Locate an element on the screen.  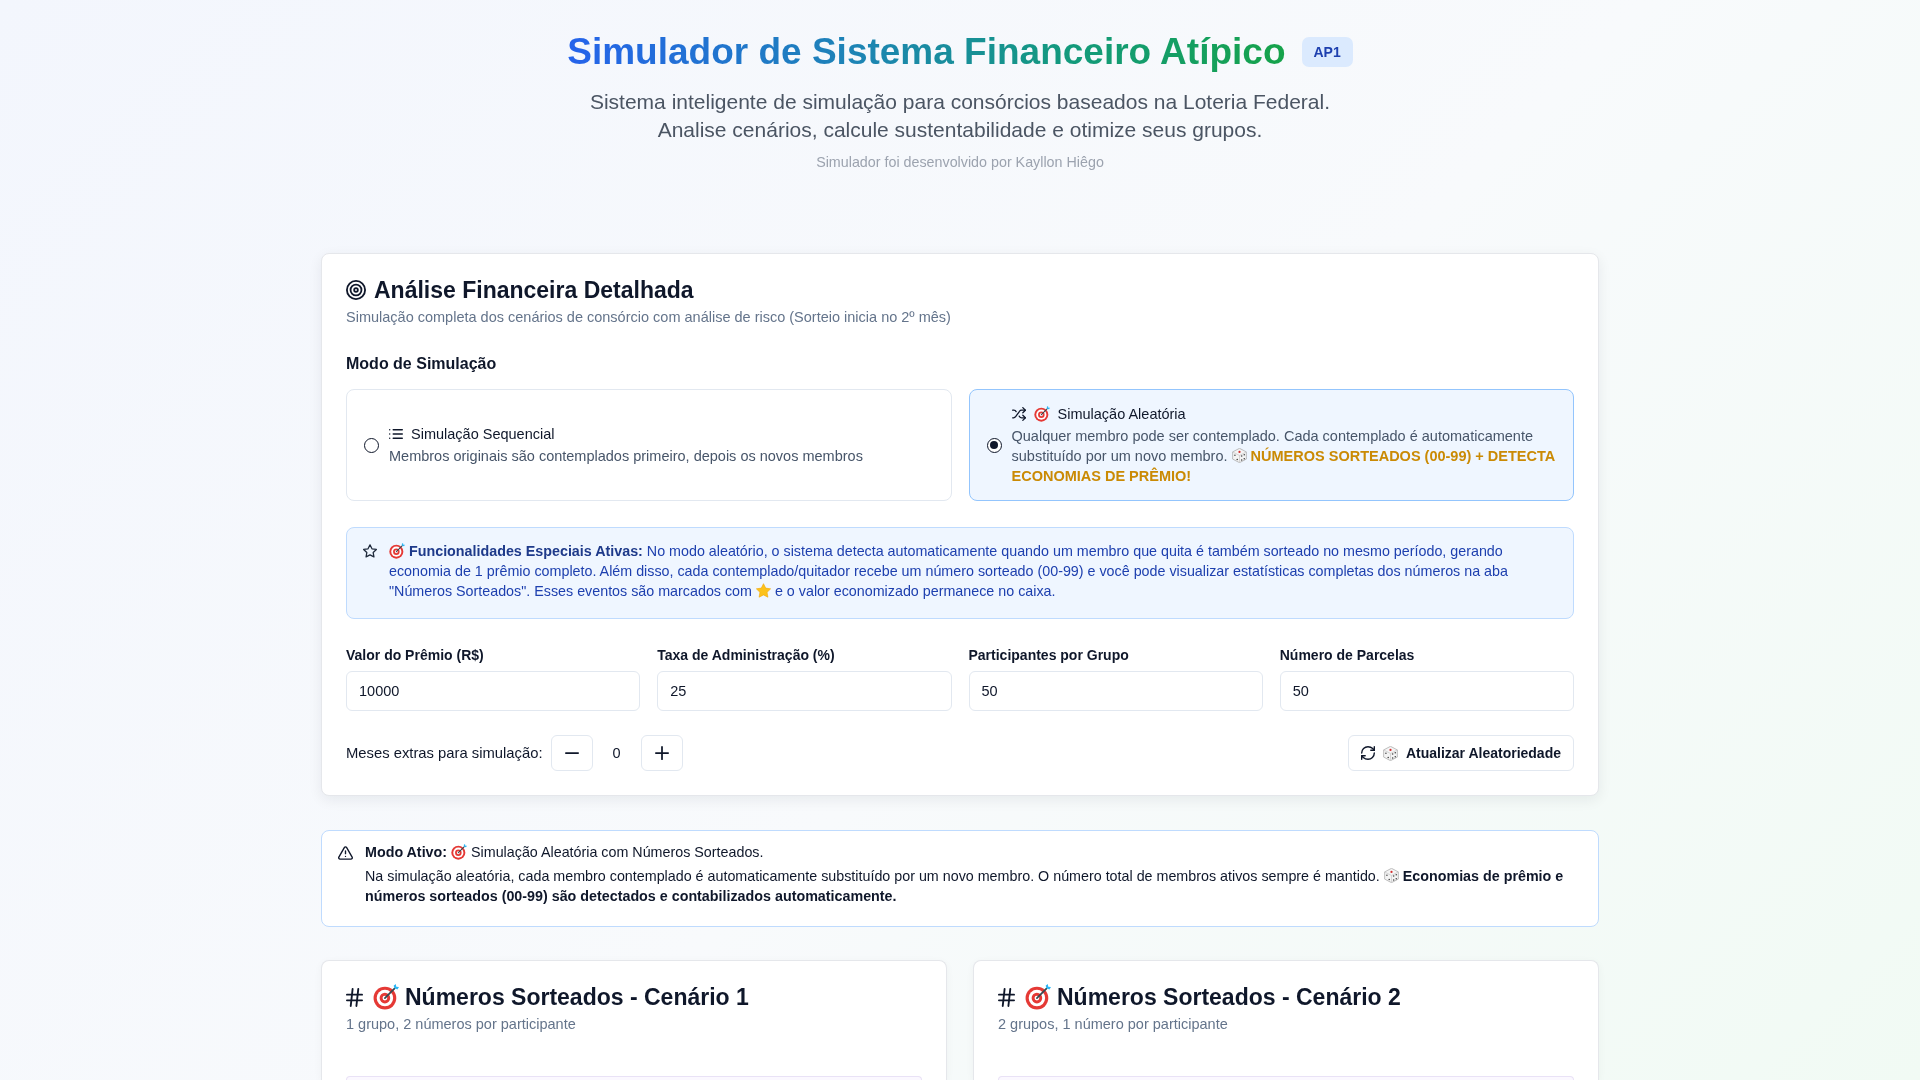
field-label: Valor do Prêmio (R$) is located at coordinates (415, 655).